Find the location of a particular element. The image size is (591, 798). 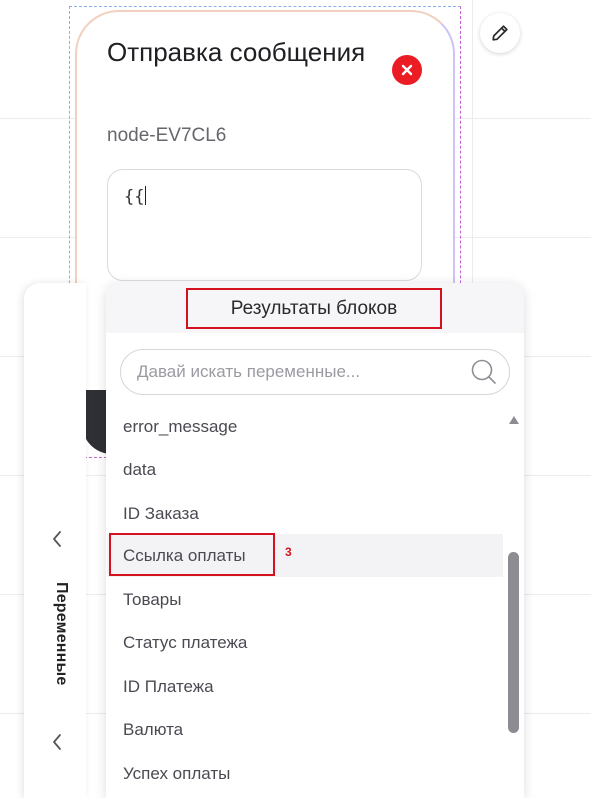

text-caret is located at coordinates (146, 195).